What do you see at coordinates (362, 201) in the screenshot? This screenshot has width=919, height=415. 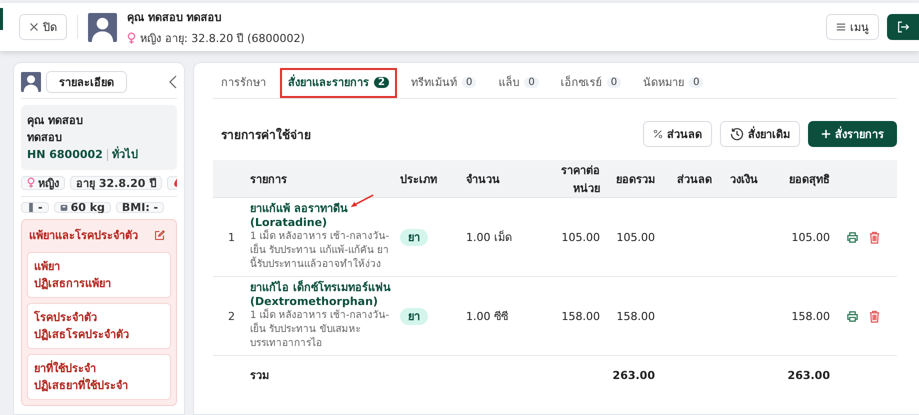 I see `annotation-arrow` at bounding box center [362, 201].